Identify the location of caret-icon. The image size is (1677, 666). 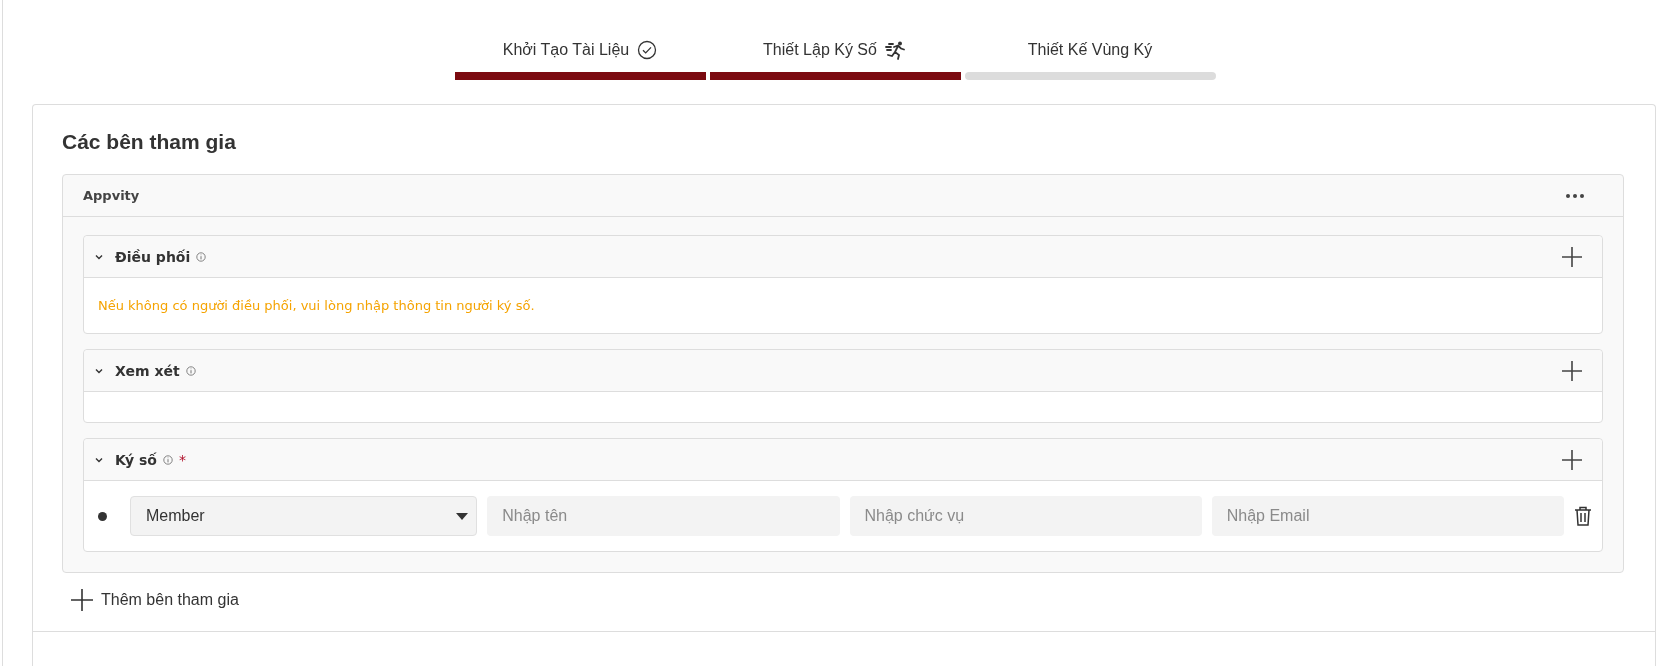
(462, 516).